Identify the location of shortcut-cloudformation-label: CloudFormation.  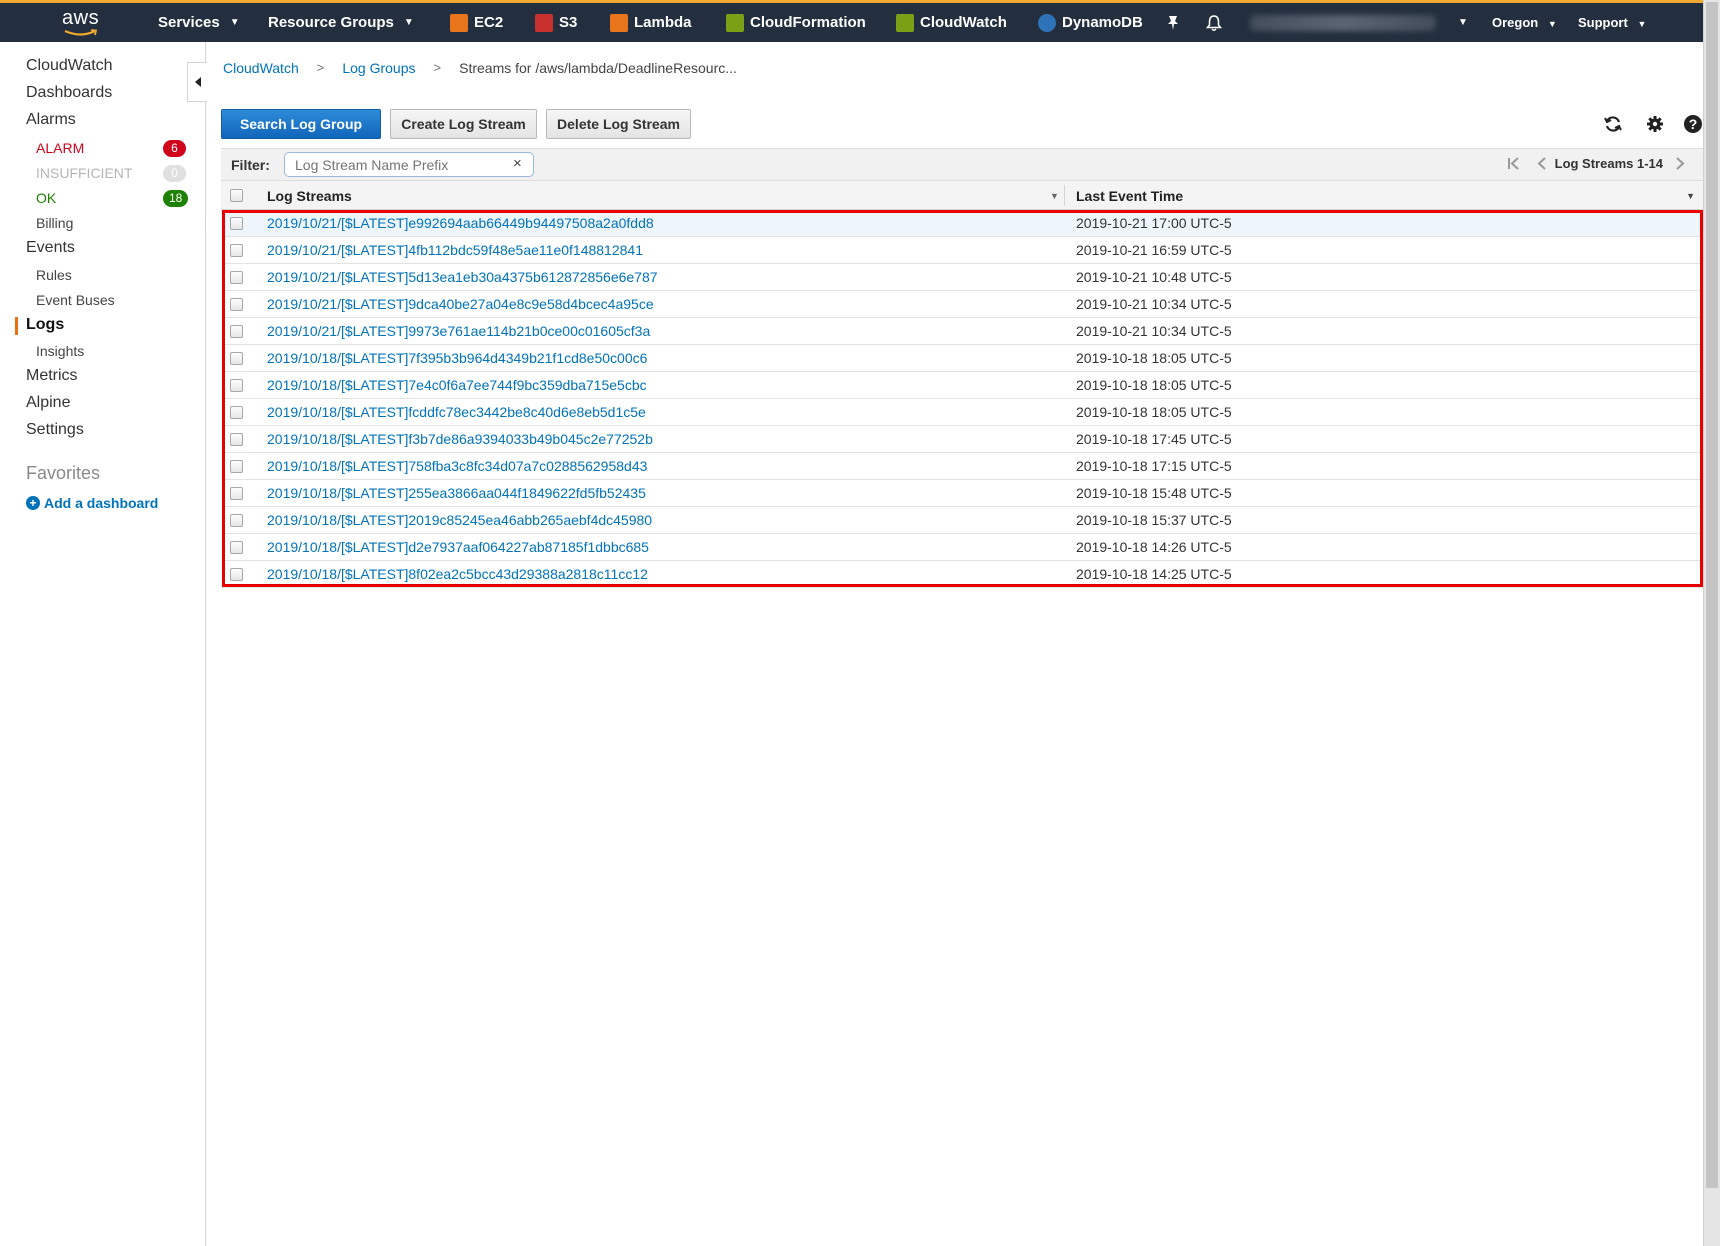
(808, 22).